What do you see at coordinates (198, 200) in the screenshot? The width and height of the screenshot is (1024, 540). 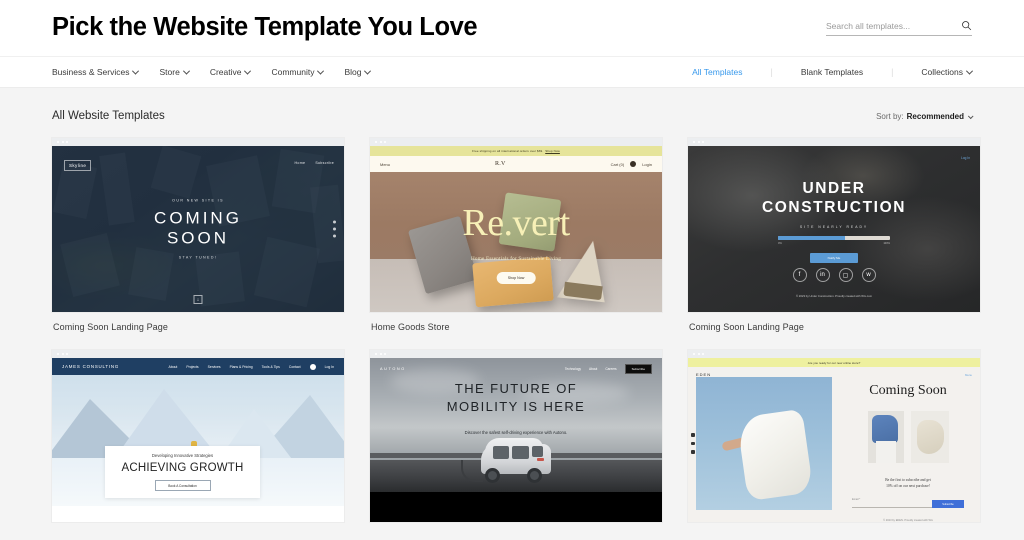 I see `preview-kicker: OUR NEW SITE IS` at bounding box center [198, 200].